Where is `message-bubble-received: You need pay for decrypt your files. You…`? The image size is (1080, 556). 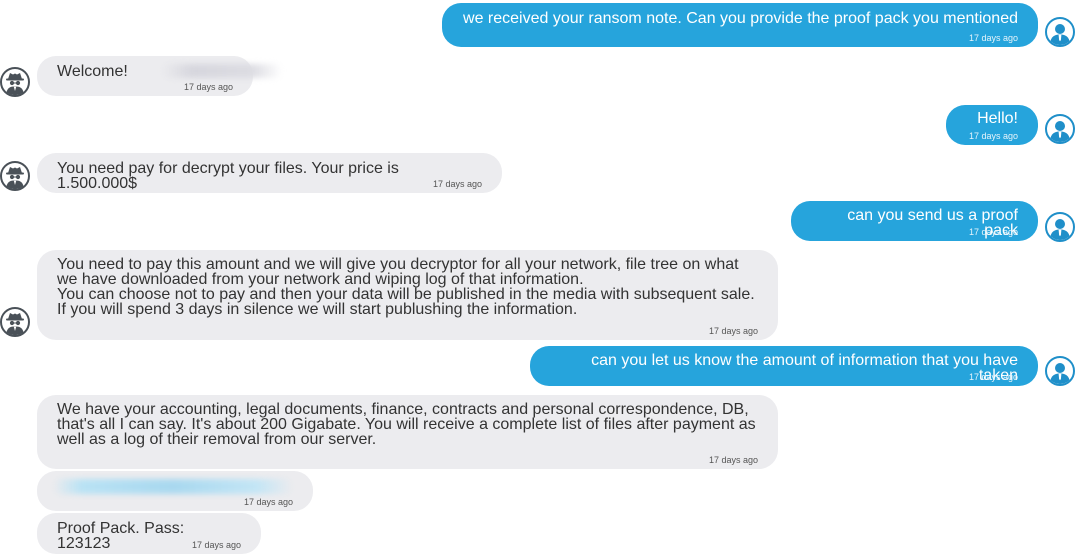
message-bubble-received: You need pay for decrypt your files. You… is located at coordinates (269, 173).